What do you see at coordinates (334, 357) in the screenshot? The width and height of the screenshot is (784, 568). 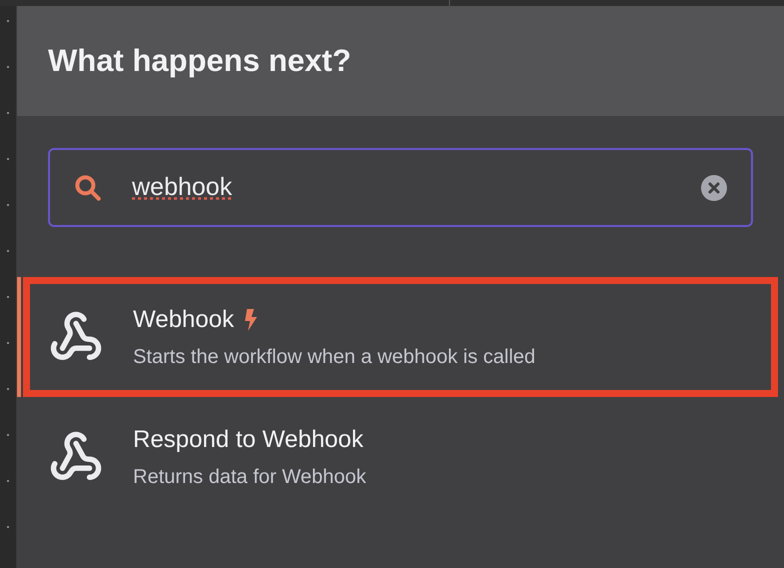 I see `node-description: Starts the workflow when a webhook is called` at bounding box center [334, 357].